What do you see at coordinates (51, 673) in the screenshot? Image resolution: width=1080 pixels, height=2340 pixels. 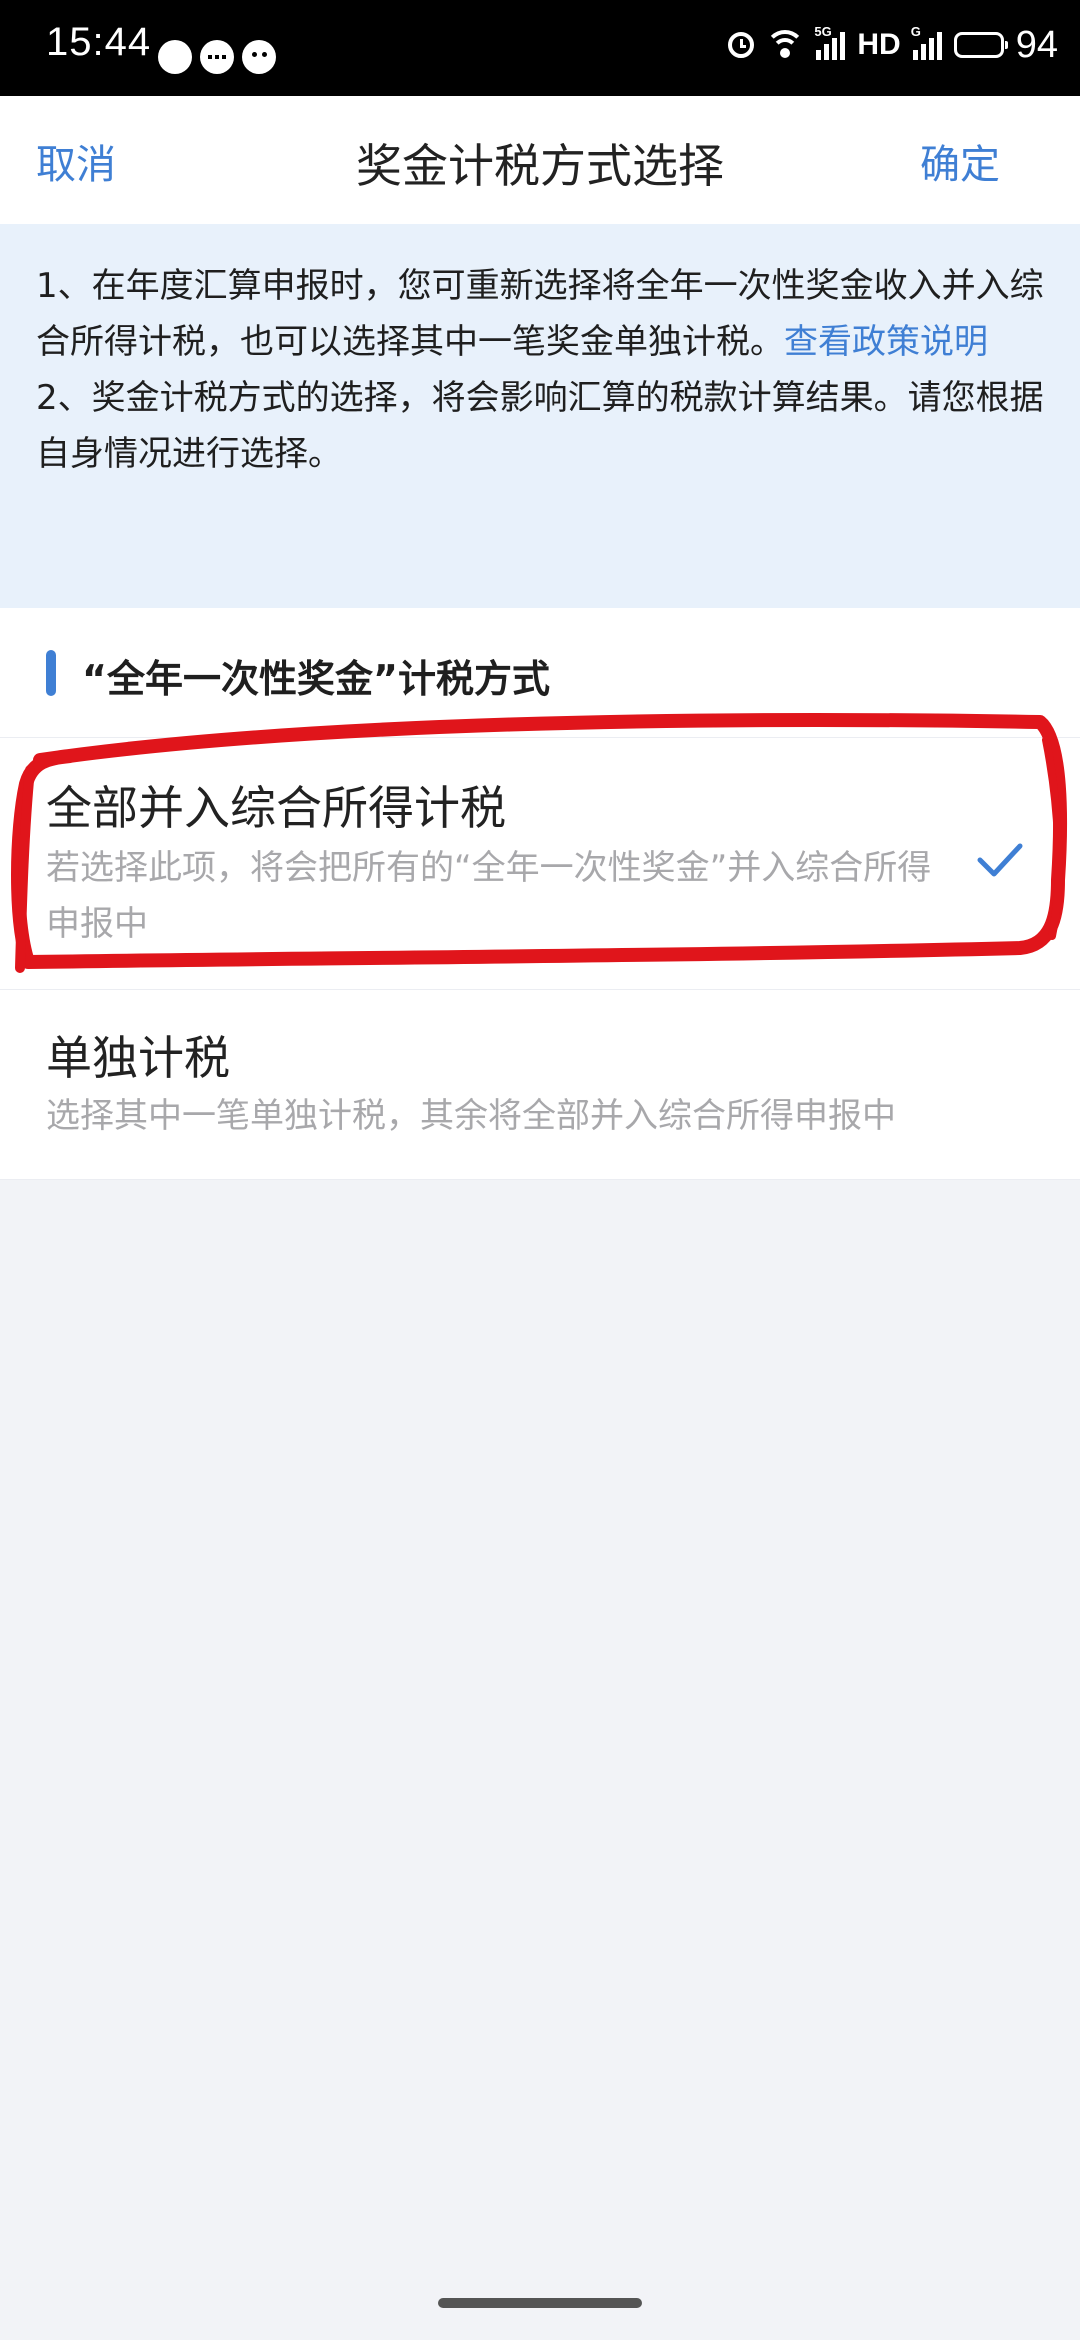 I see `section-accent-bar` at bounding box center [51, 673].